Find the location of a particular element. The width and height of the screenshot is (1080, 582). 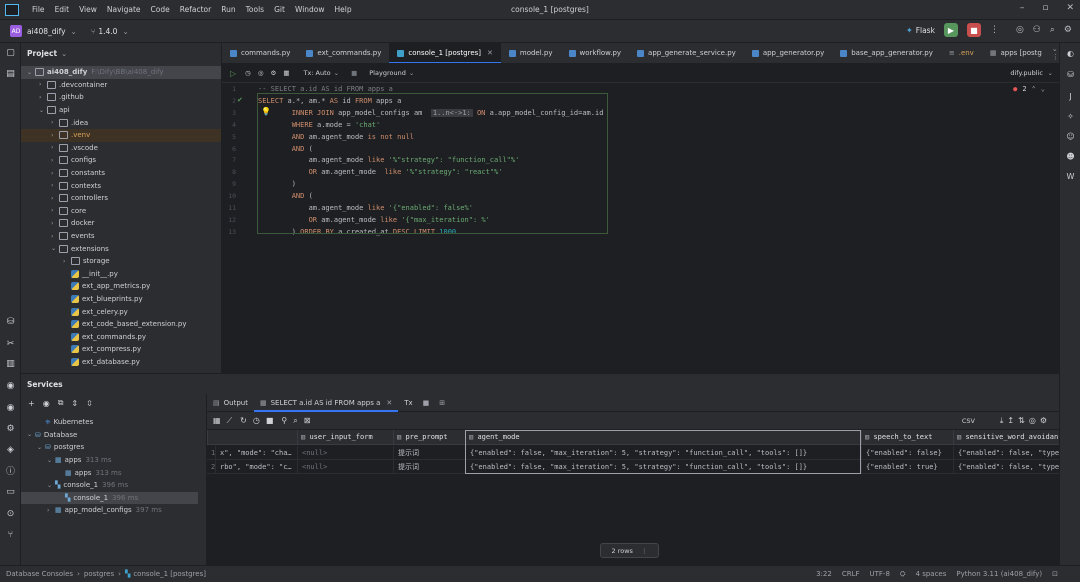

execute-icon: ▷ is located at coordinates (233, 73).